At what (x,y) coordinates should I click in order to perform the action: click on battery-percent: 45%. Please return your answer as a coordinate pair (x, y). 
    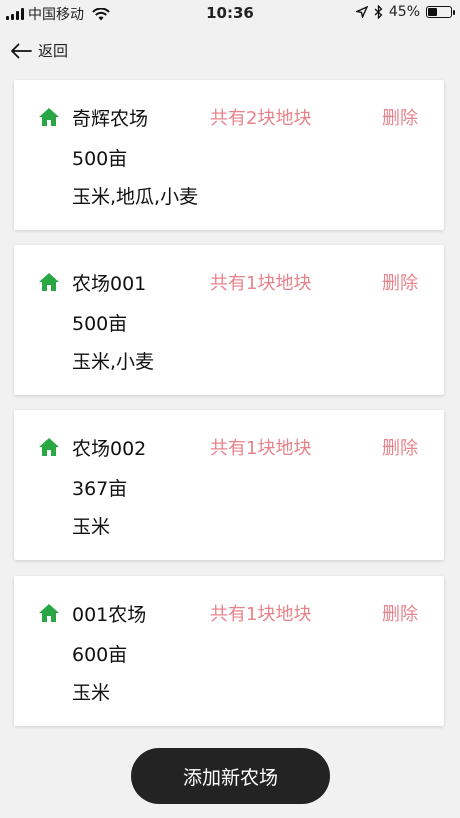
    Looking at the image, I should click on (404, 12).